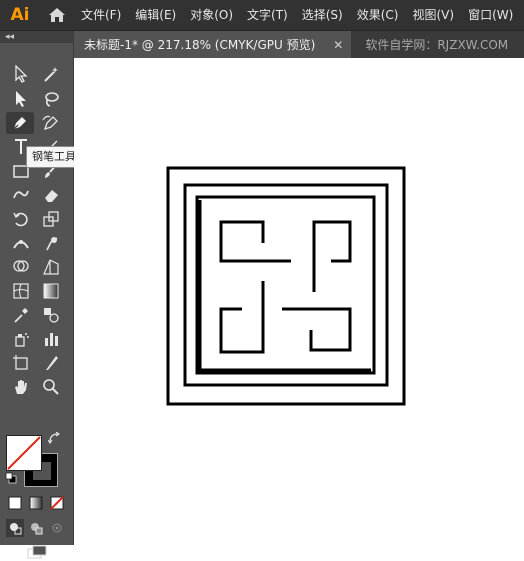 This screenshot has height=561, width=524. Describe the element at coordinates (21, 74) in the screenshot. I see `selection-icon` at that location.